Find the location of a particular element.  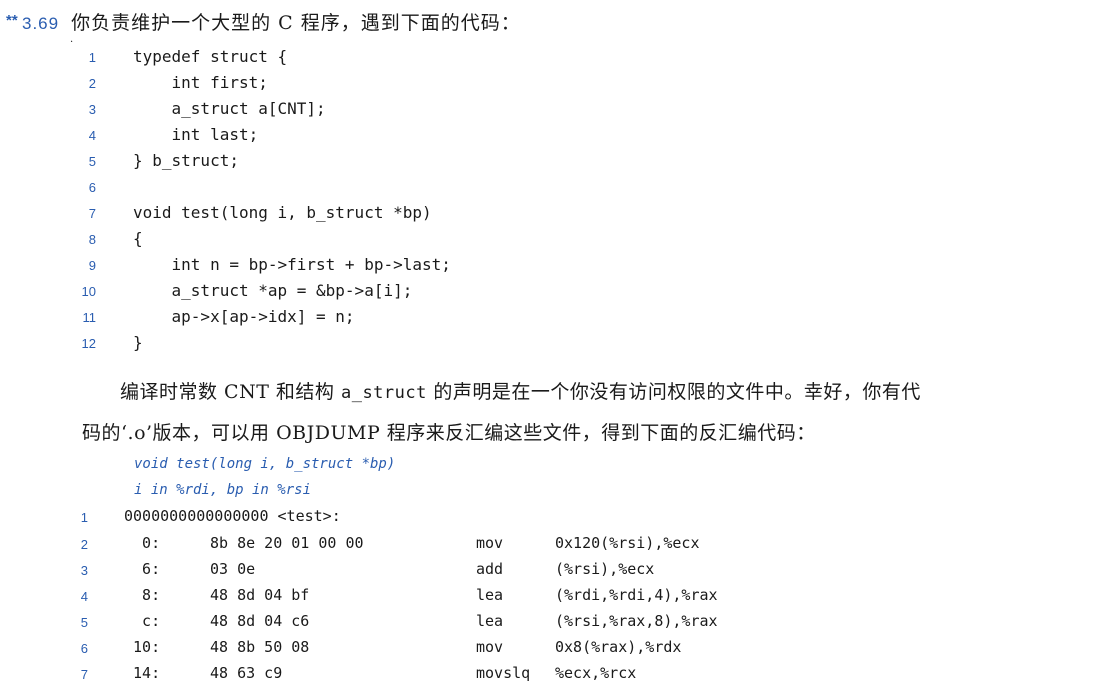

code-line: int n = bp->first + bp->last; is located at coordinates (292, 264).